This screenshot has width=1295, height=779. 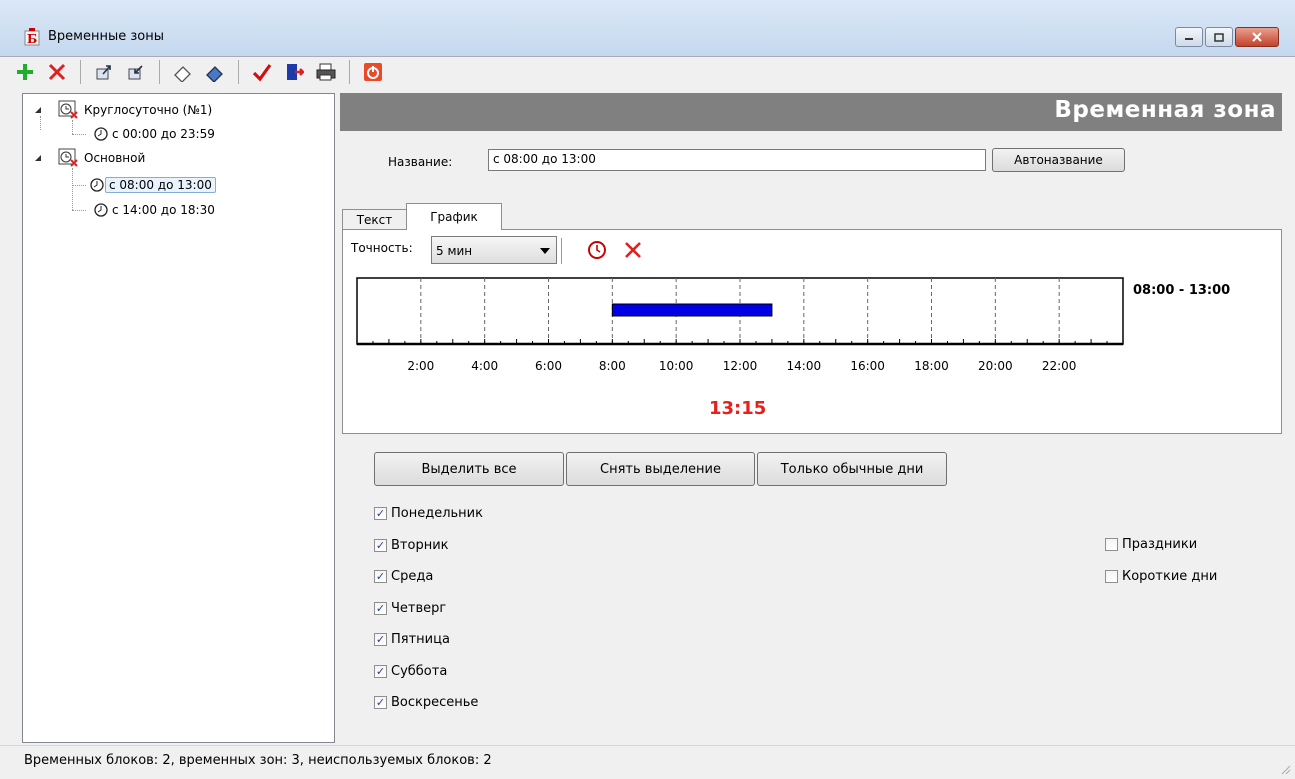 What do you see at coordinates (420, 162) in the screenshot?
I see `name-label: Название:` at bounding box center [420, 162].